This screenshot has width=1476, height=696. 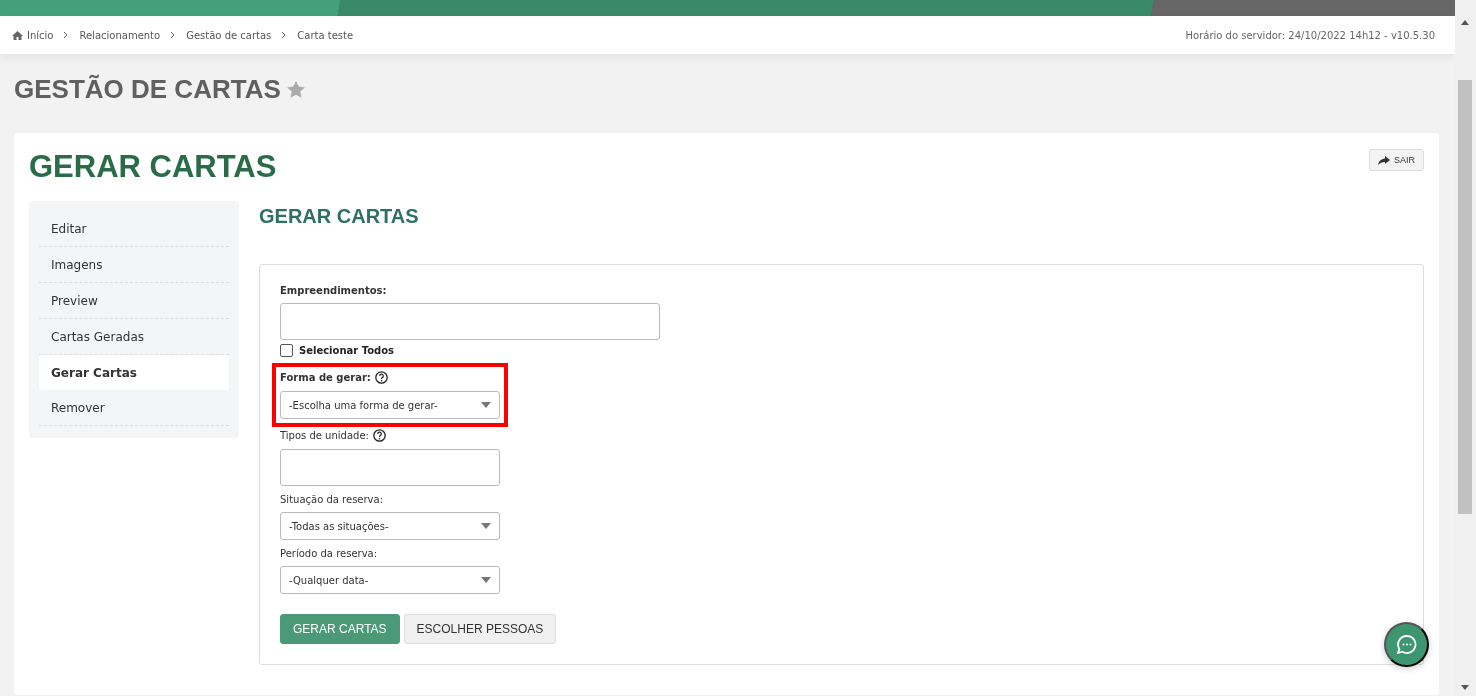 What do you see at coordinates (390, 580) in the screenshot?
I see `dropdown-field: -Qualquer data-` at bounding box center [390, 580].